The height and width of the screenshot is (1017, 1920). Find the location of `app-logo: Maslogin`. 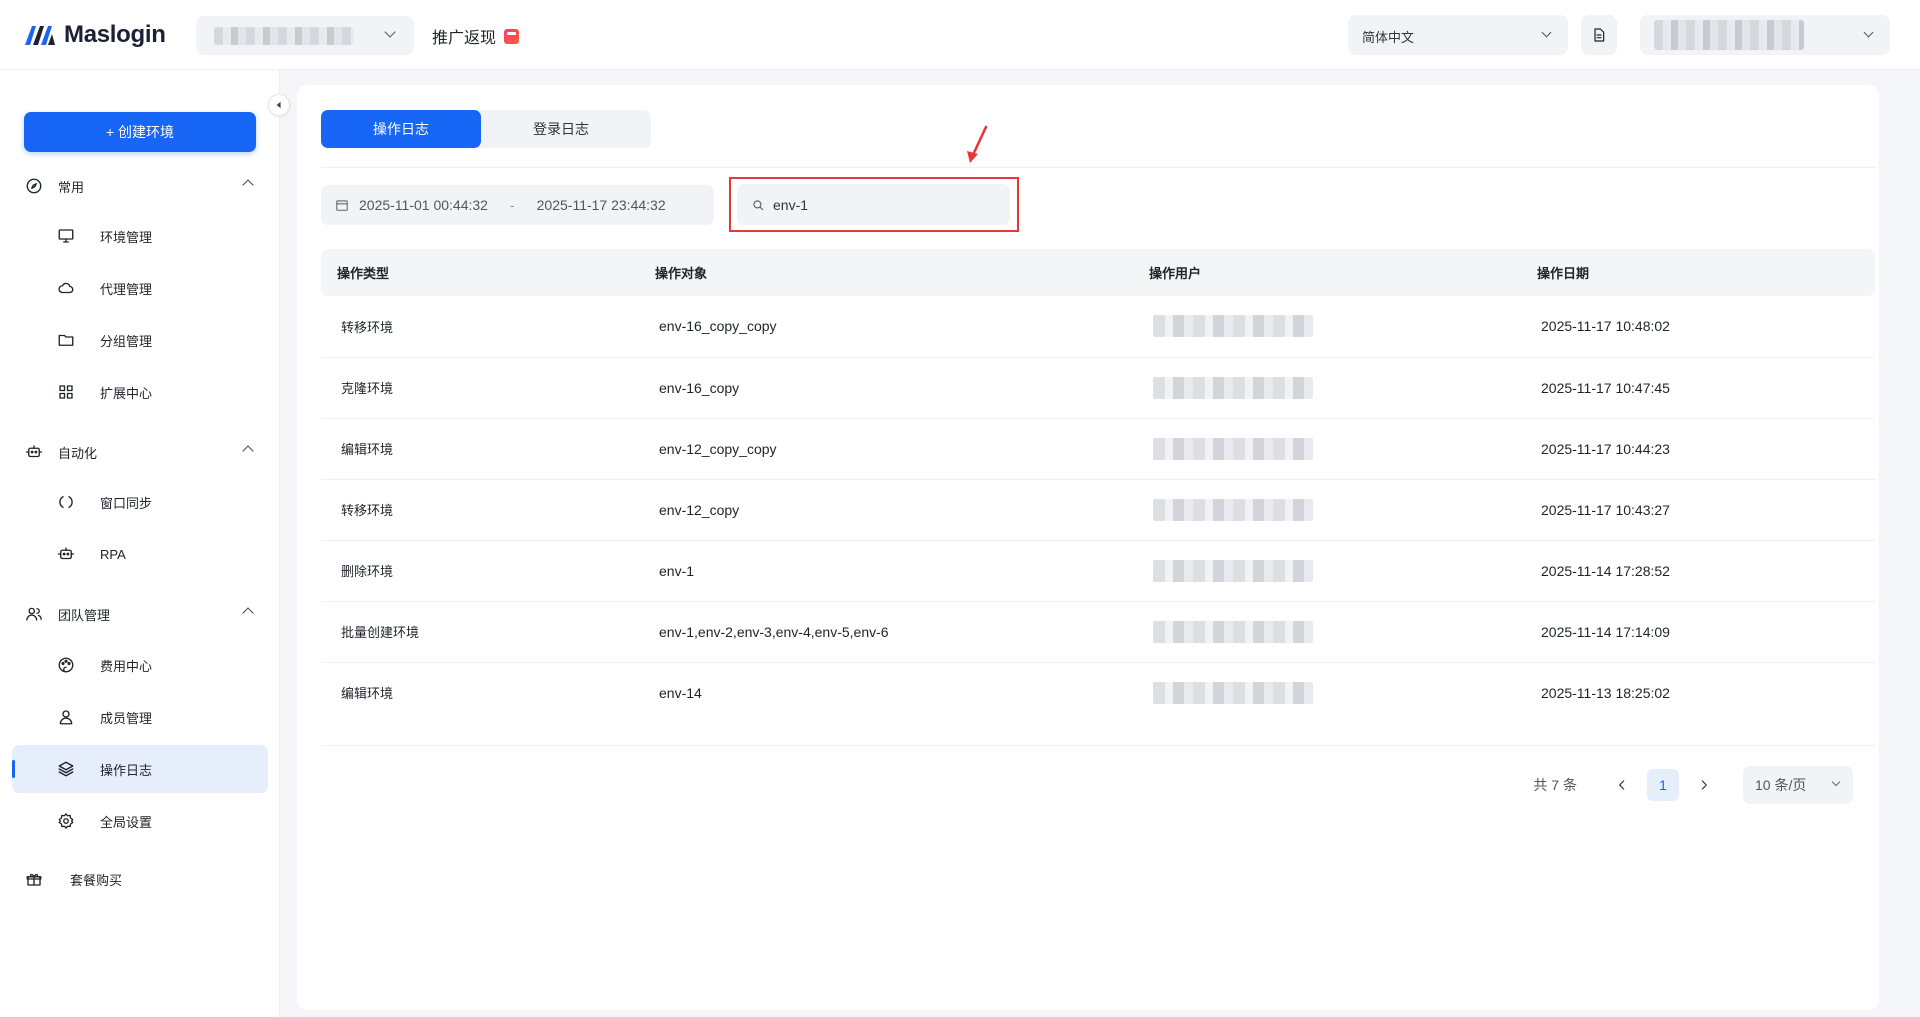

app-logo: Maslogin is located at coordinates (95, 35).